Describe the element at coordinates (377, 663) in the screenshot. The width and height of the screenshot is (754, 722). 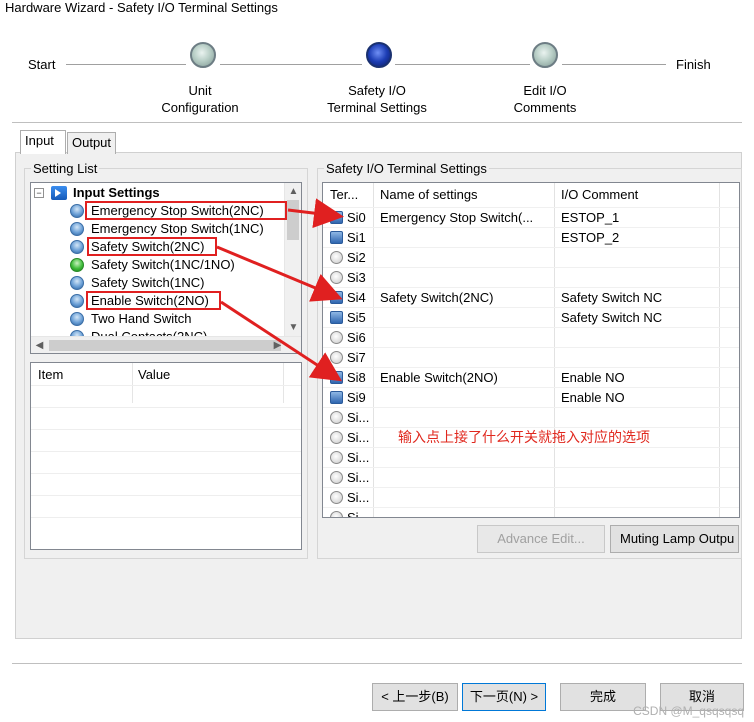
I see `footer-separator` at that location.